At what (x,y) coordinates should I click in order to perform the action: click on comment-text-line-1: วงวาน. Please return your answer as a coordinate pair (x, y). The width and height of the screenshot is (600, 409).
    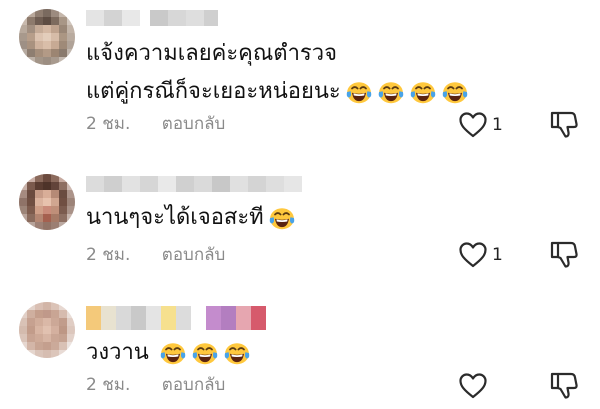
    Looking at the image, I should click on (168, 353).